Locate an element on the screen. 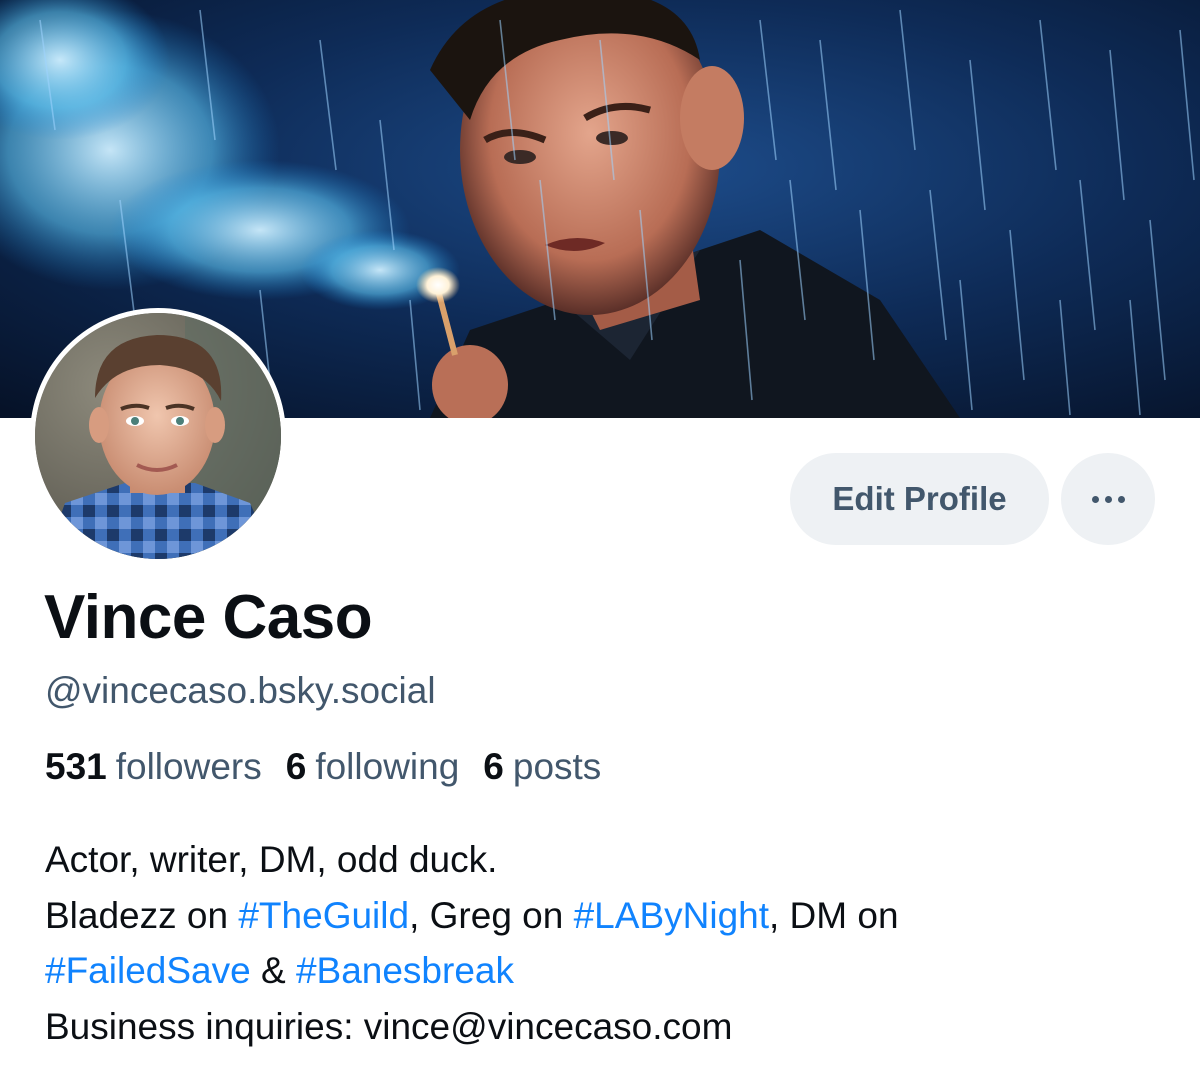 The width and height of the screenshot is (1200, 1092). profile-stats: 531 followers 6 following 6 posts is located at coordinates (335, 767).